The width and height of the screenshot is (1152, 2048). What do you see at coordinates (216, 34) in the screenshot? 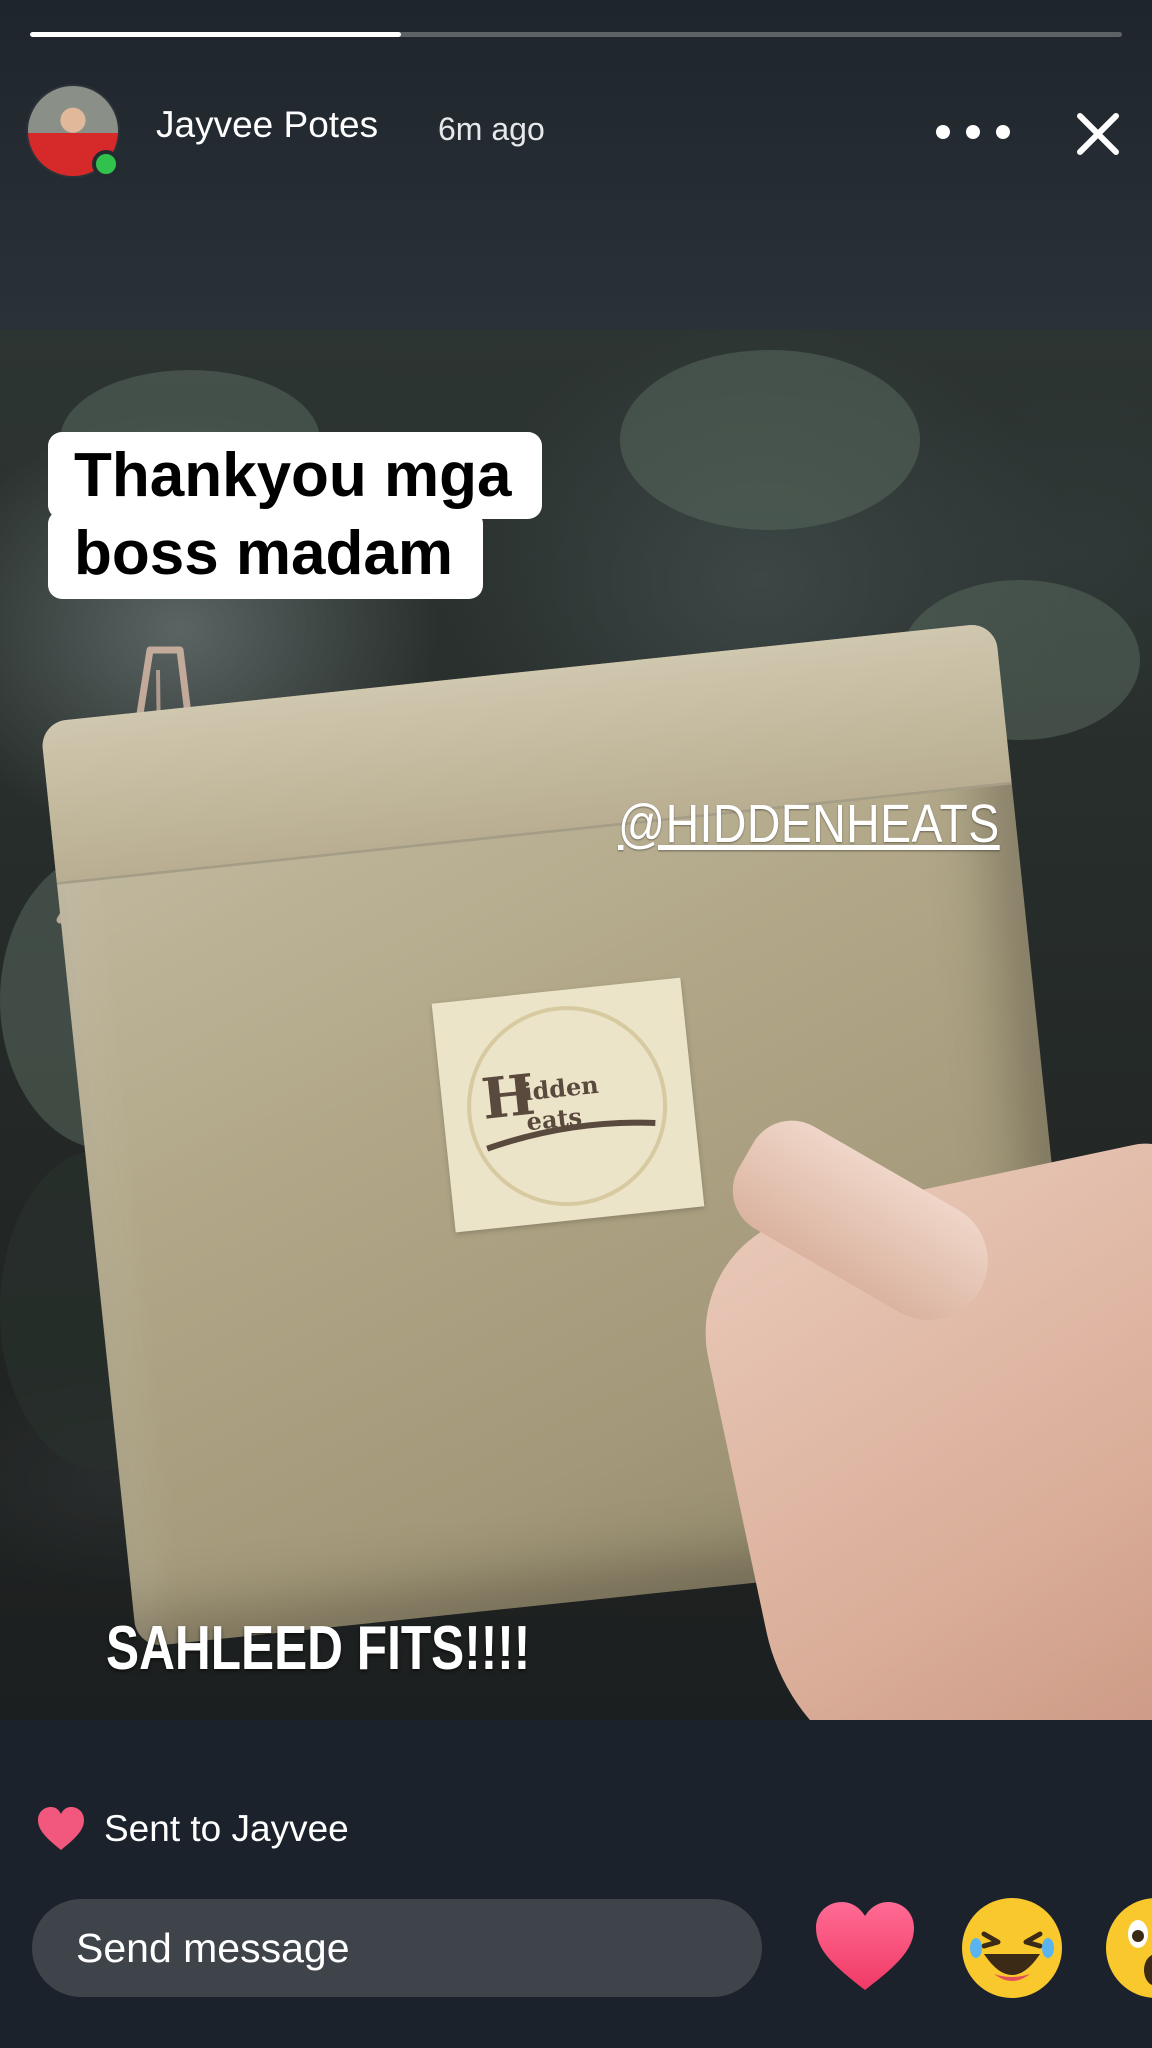
I see `story-progress-fill` at bounding box center [216, 34].